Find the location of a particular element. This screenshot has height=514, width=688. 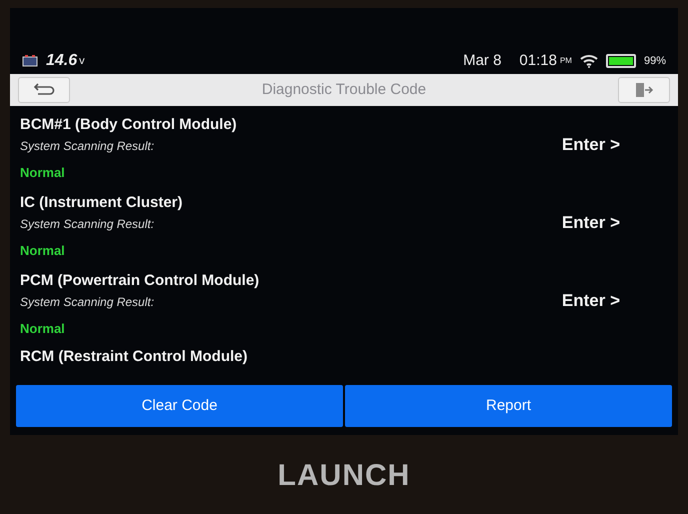

module-name: RCM (Restraint Control Module) is located at coordinates (134, 357).